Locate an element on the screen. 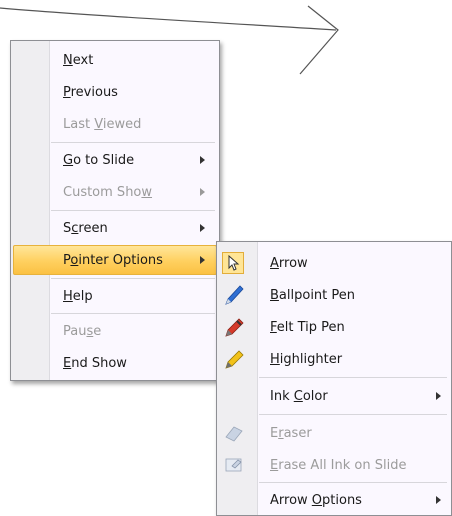  submenu-item-eraser: Eraser is located at coordinates (334, 433).